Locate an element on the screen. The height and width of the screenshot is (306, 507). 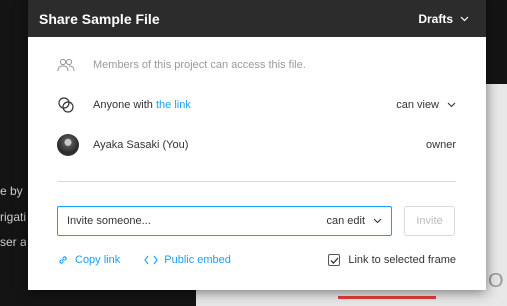
link-selected-frame-checkbox is located at coordinates (334, 260).